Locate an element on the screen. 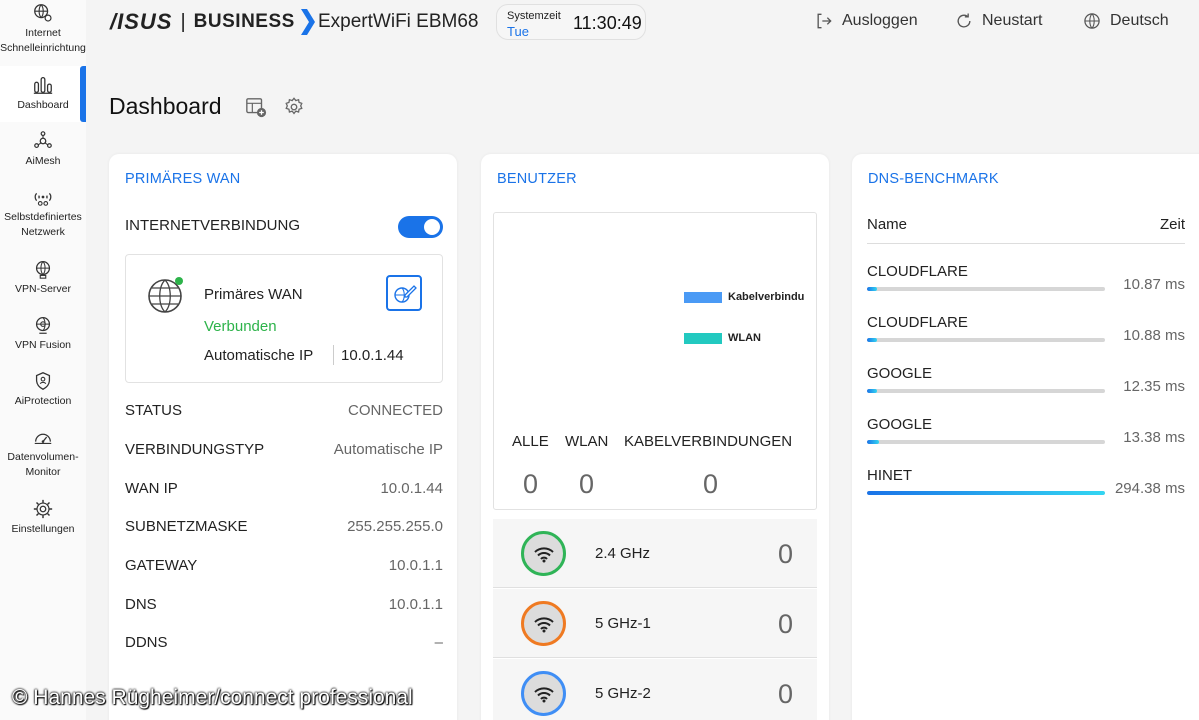 This screenshot has width=1199, height=720. reboot-icon is located at coordinates (964, 20).